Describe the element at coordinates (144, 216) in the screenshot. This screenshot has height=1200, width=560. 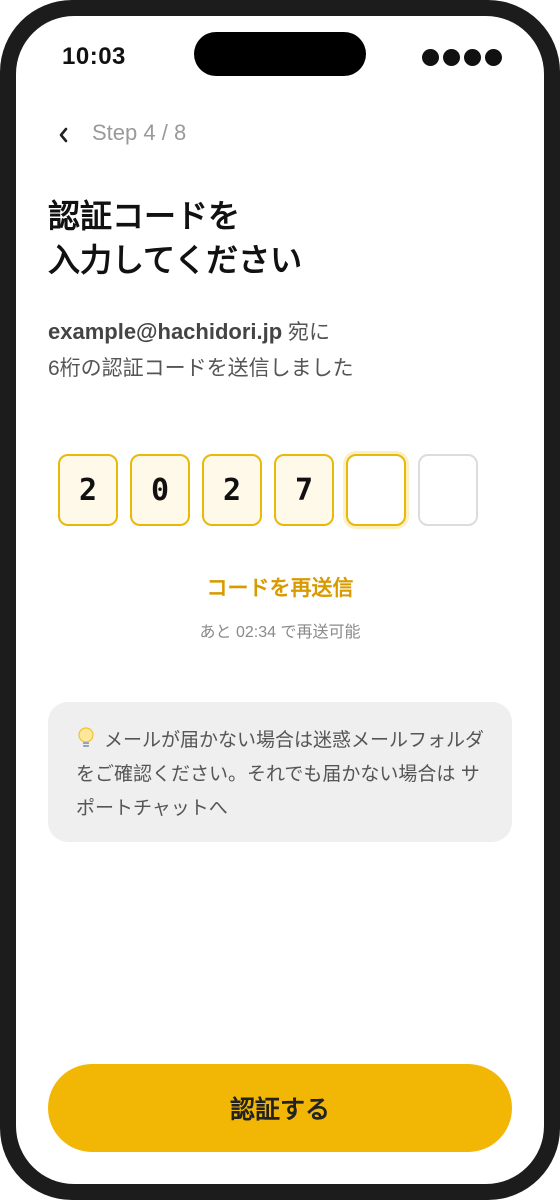
I see `page-title-line-1: 認証コードを` at that location.